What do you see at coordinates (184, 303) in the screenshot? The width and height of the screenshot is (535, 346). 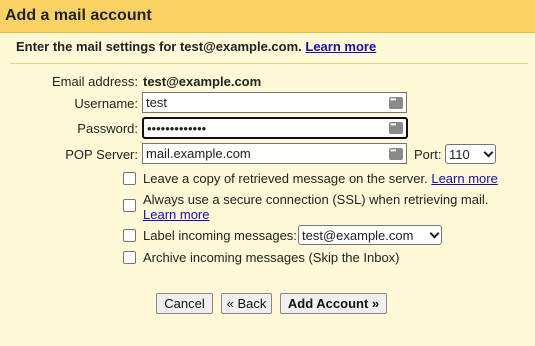 I see `cancel-button: Cancel` at bounding box center [184, 303].